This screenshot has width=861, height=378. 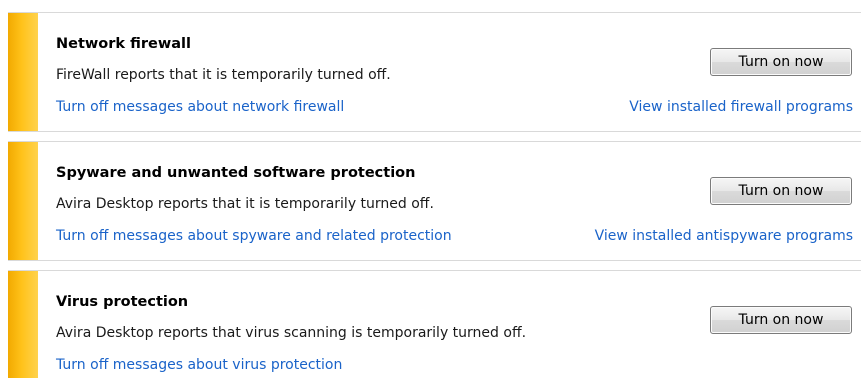 What do you see at coordinates (741, 107) in the screenshot?
I see `view-installed-programs-link: View installed firewall programs` at bounding box center [741, 107].